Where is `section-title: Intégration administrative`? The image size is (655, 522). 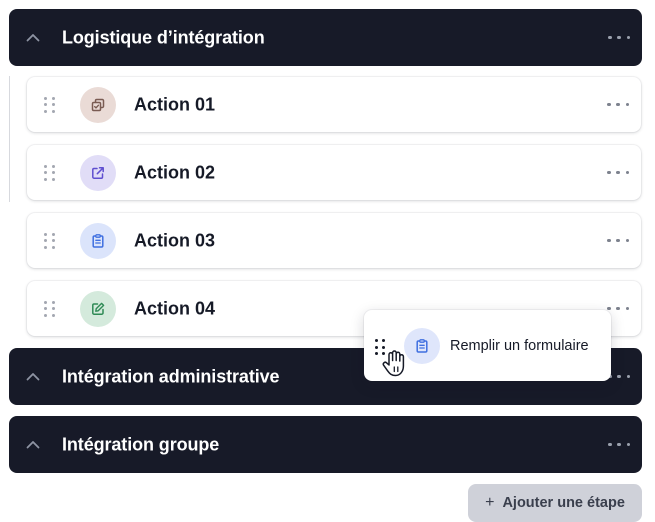
section-title: Intégration administrative is located at coordinates (171, 376).